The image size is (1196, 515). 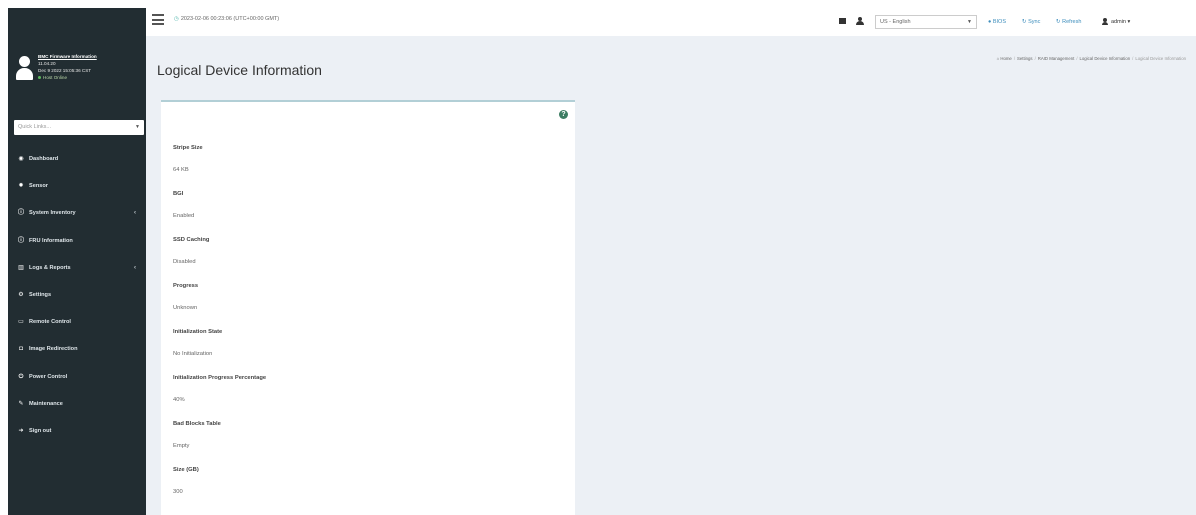 I want to click on bios-button: ● BIOS, so click(x=997, y=22).